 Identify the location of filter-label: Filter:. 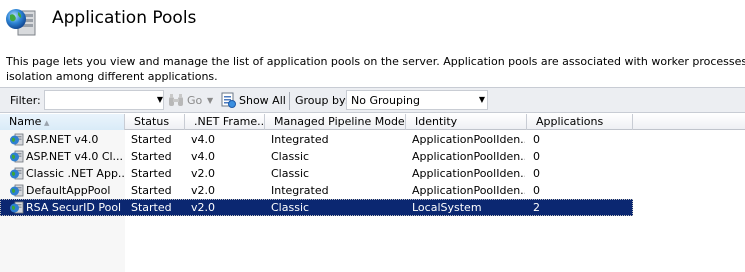
(25, 100).